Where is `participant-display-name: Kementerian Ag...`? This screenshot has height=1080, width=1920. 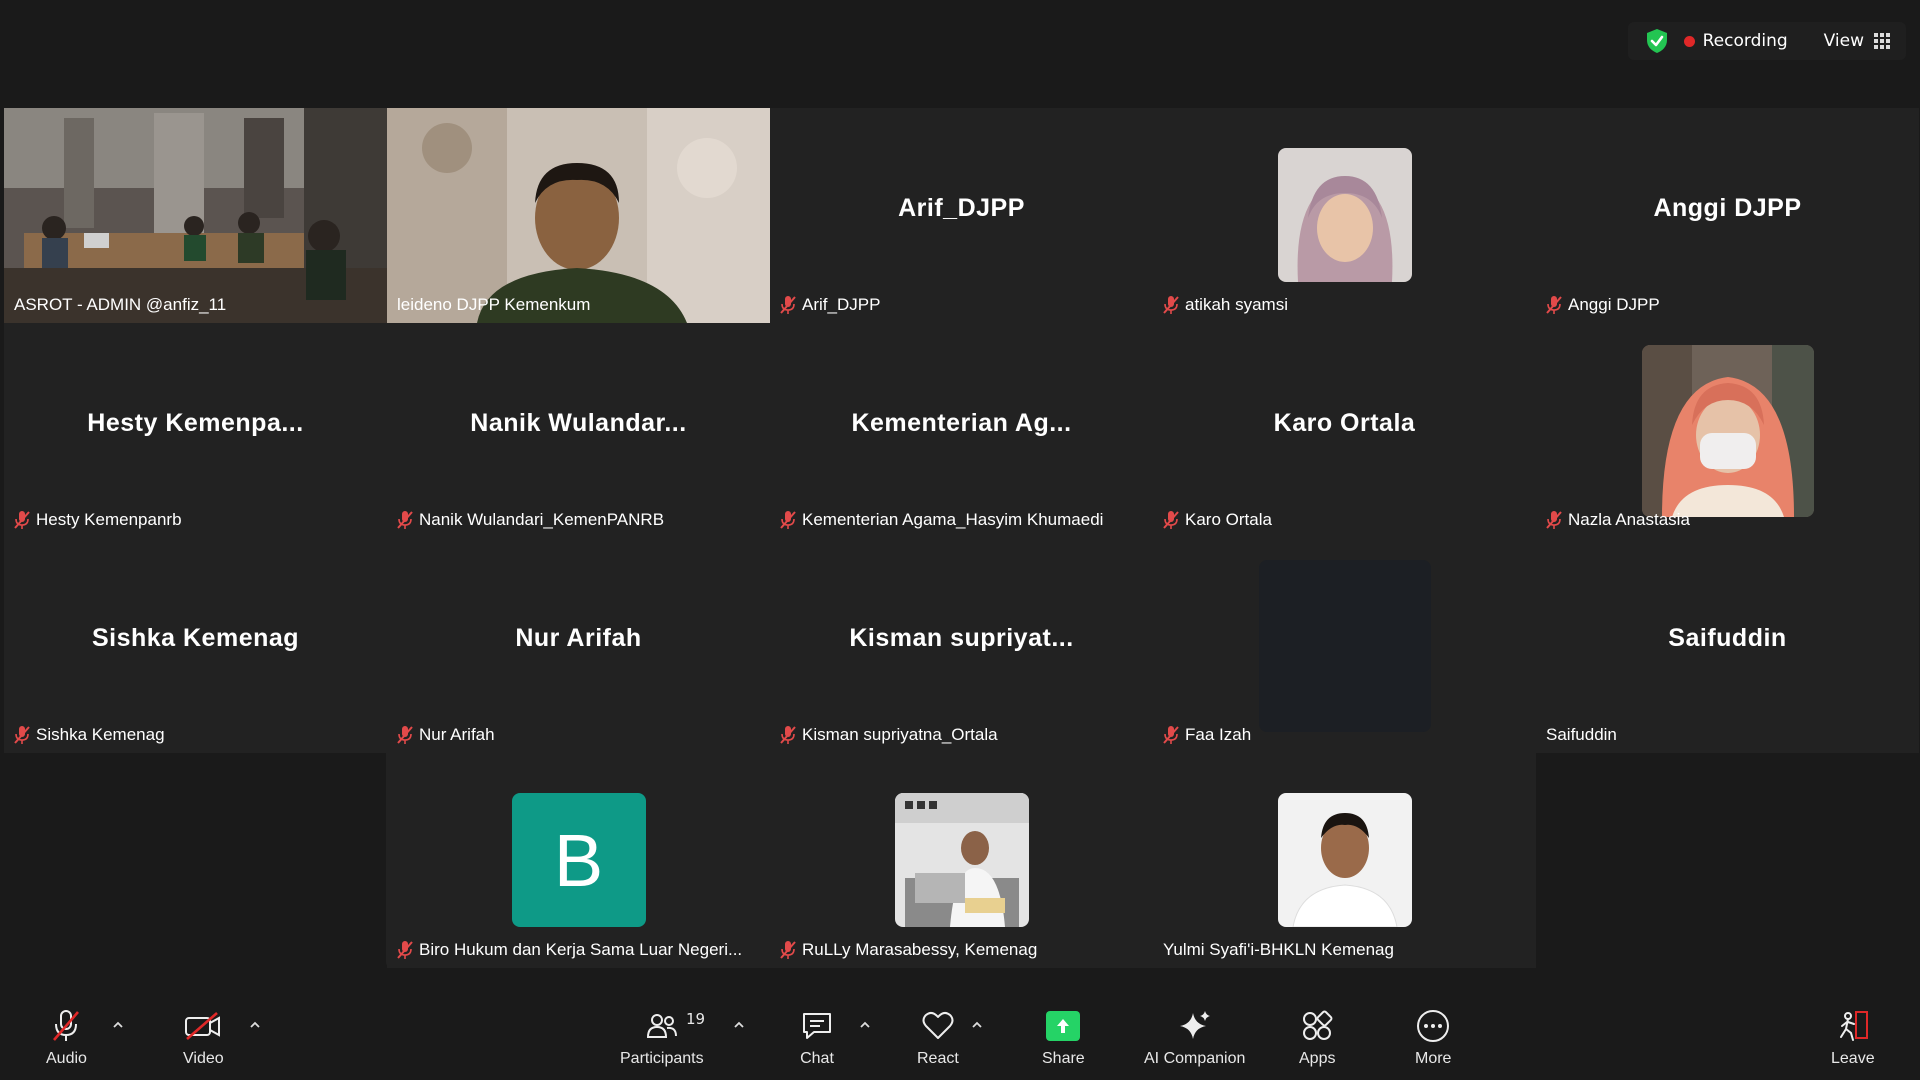
participant-display-name: Kementerian Ag... is located at coordinates (961, 423).